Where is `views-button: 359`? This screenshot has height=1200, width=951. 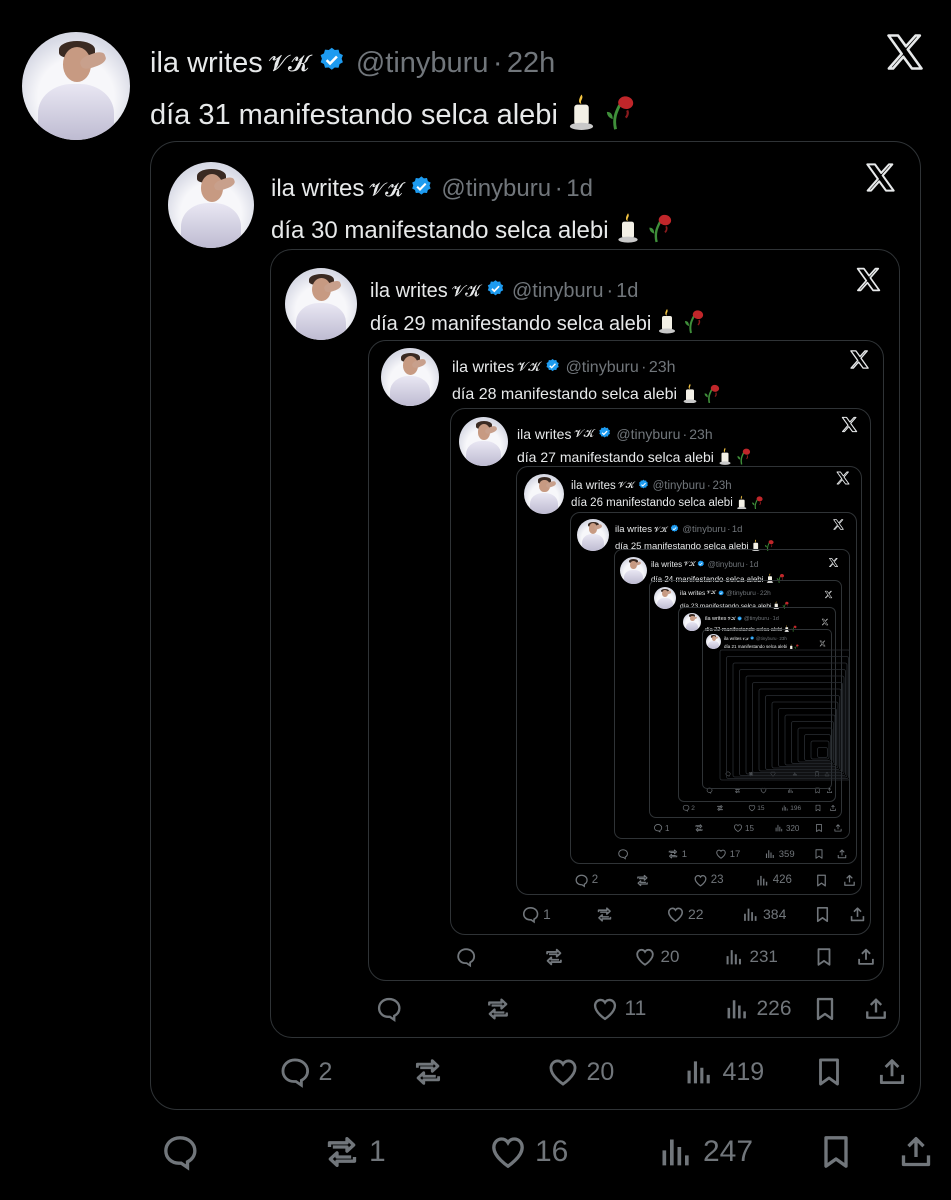
views-button: 359 is located at coordinates (778, 854).